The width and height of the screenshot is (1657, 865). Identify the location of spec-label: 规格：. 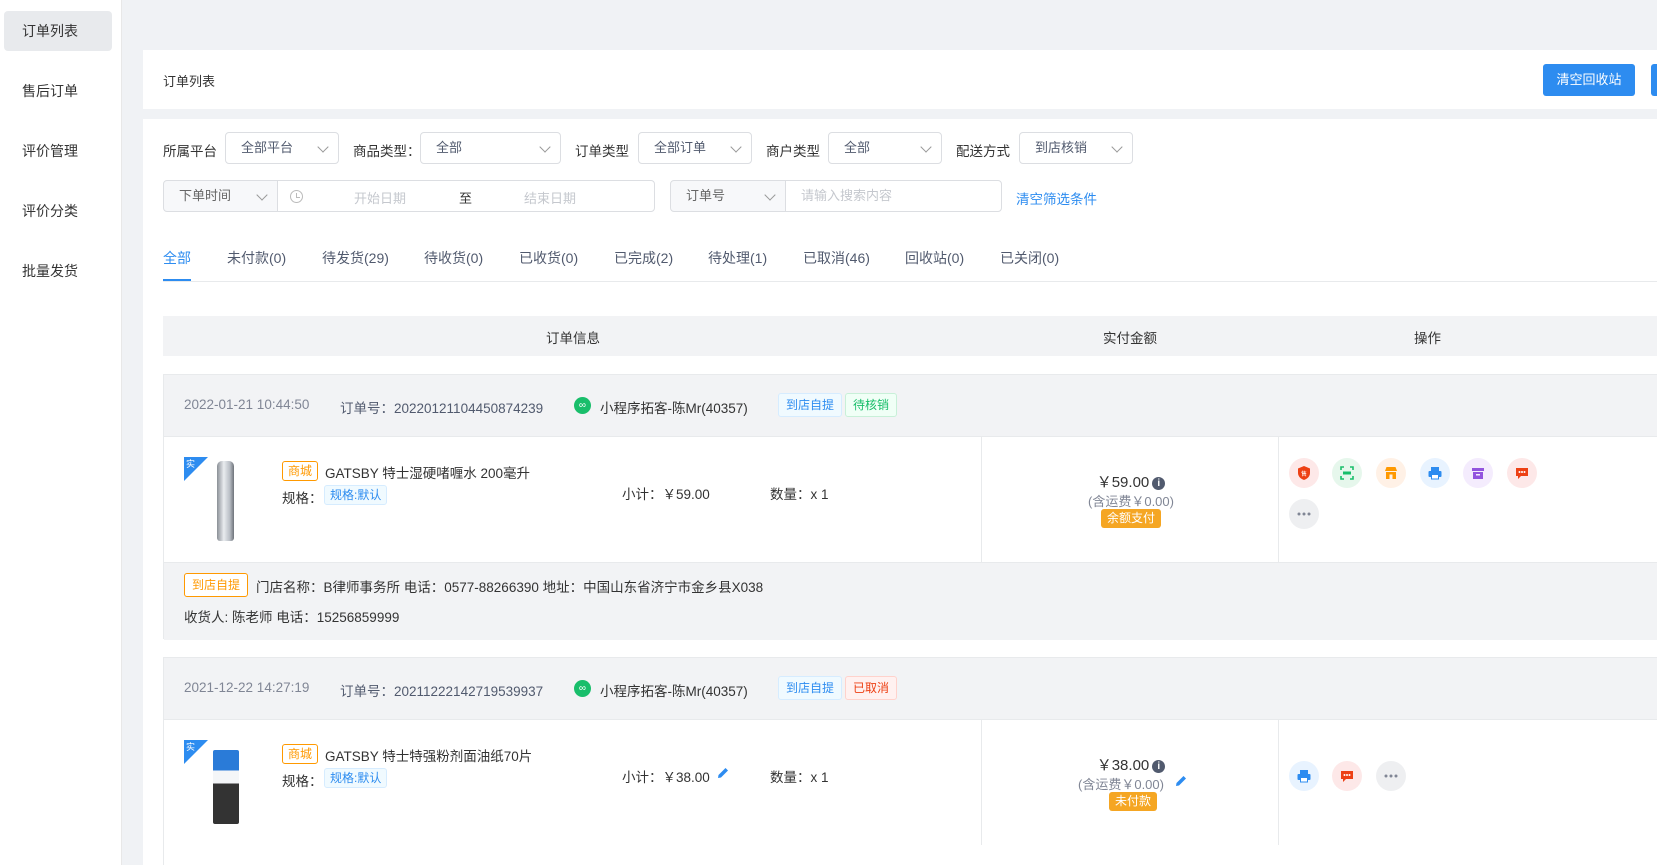
(302, 781).